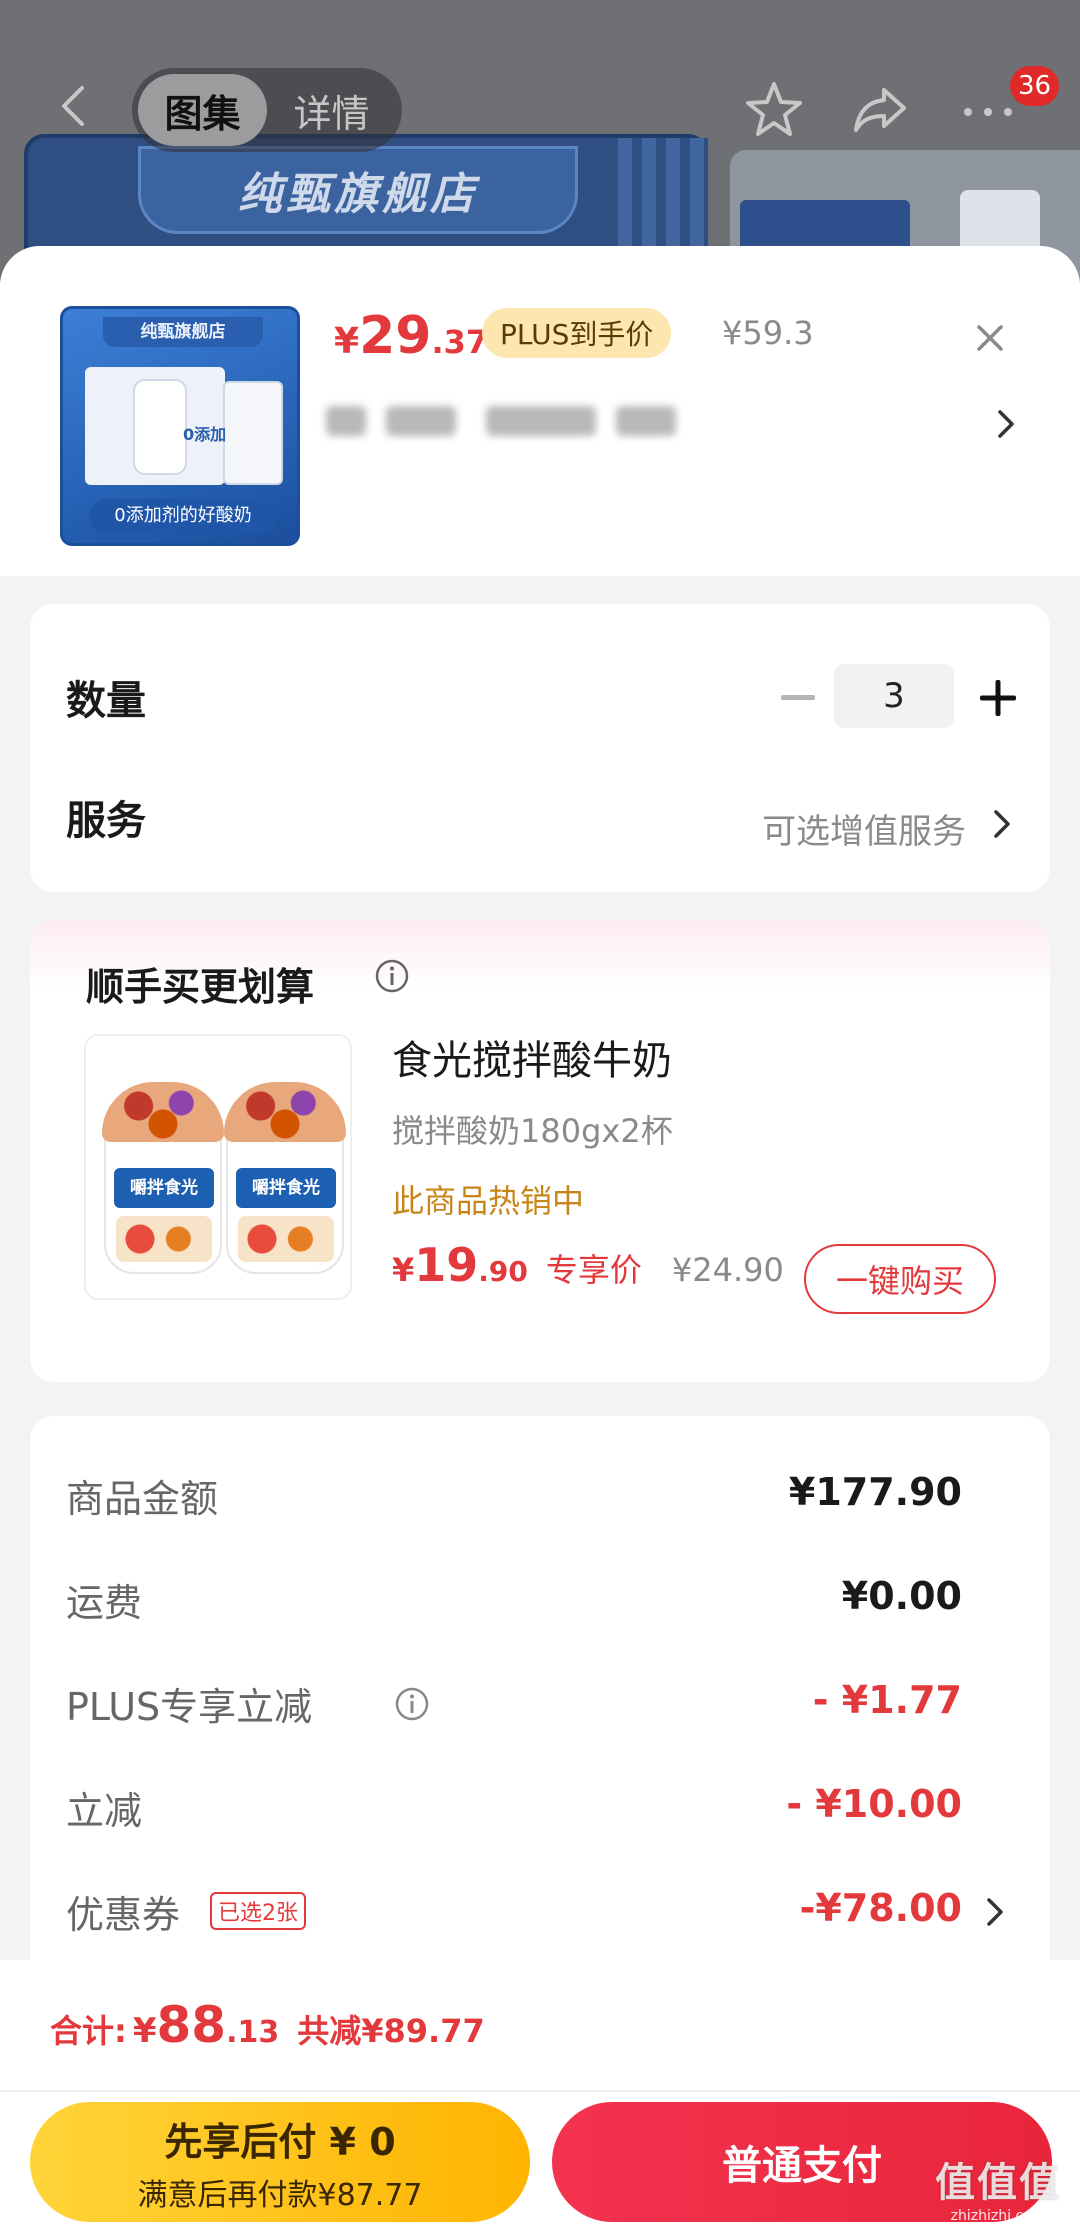 The height and width of the screenshot is (2235, 1080). I want to click on star-icon, so click(774, 110).